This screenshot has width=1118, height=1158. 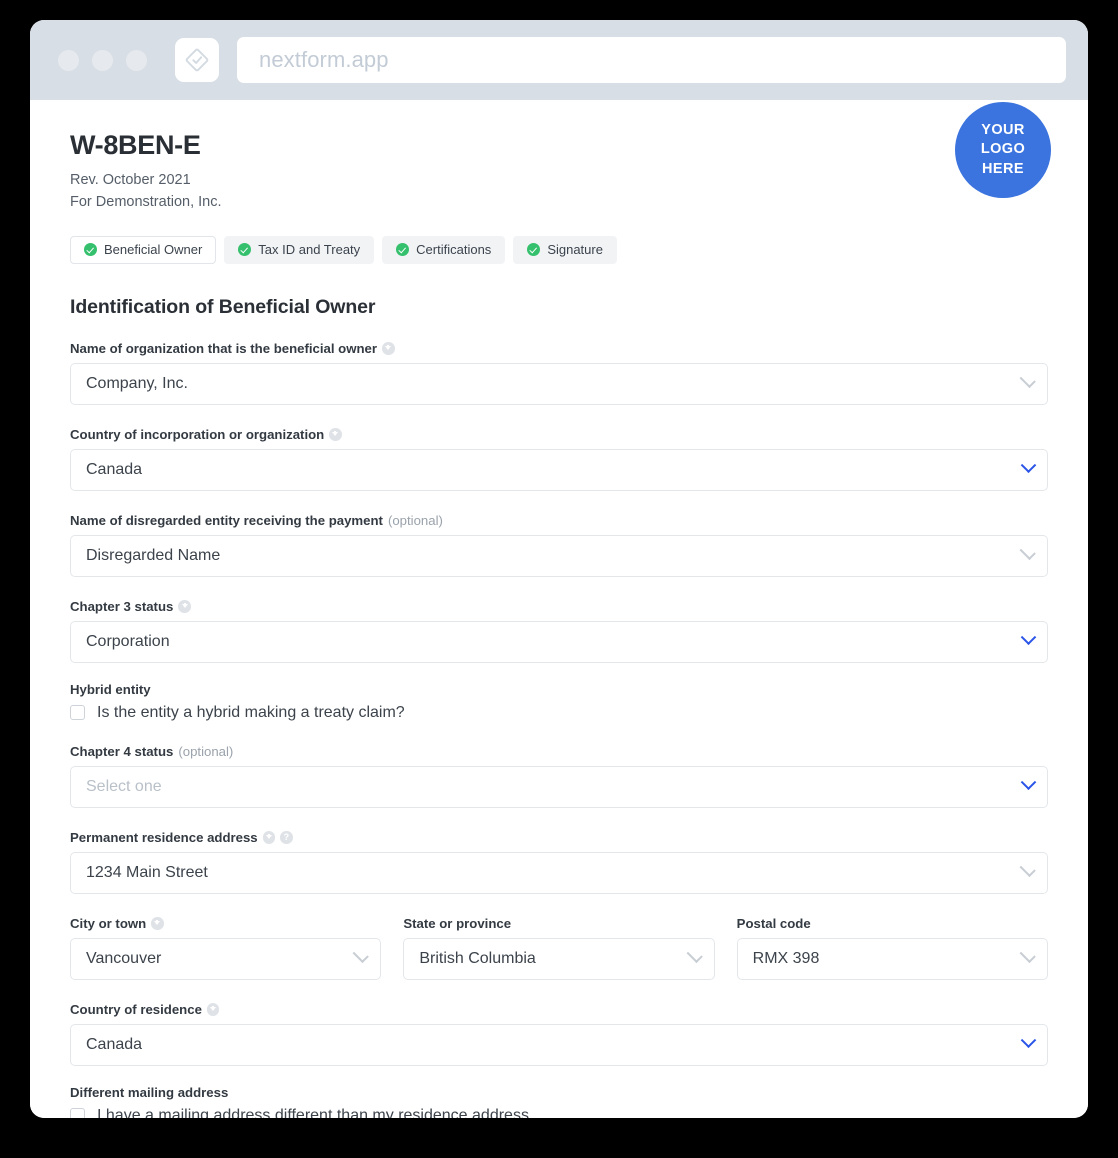 What do you see at coordinates (146, 202) in the screenshot?
I see `form-company: For Demonstration, Inc.` at bounding box center [146, 202].